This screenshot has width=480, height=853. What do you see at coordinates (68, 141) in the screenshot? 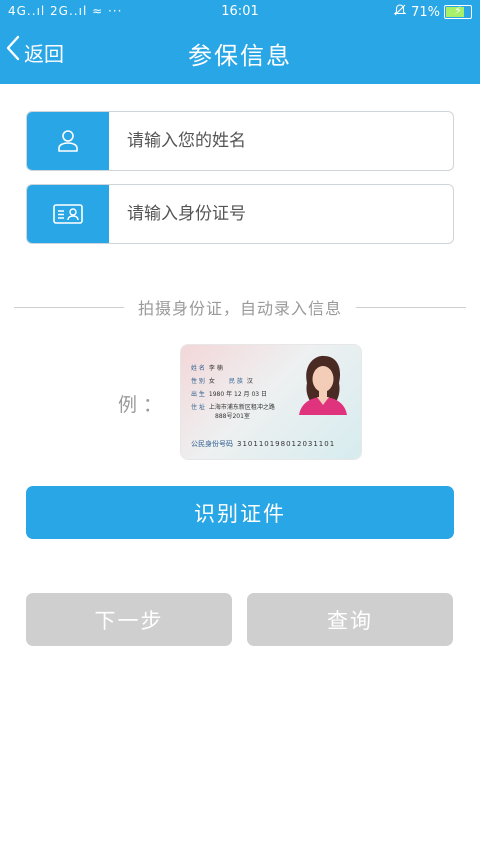
I see `user-icon` at bounding box center [68, 141].